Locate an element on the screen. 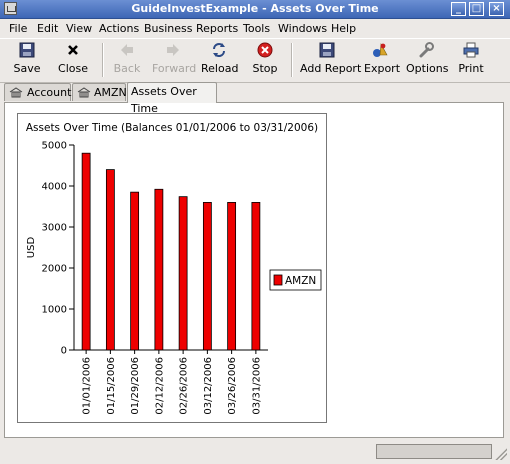  menu-help: Help is located at coordinates (343, 28).